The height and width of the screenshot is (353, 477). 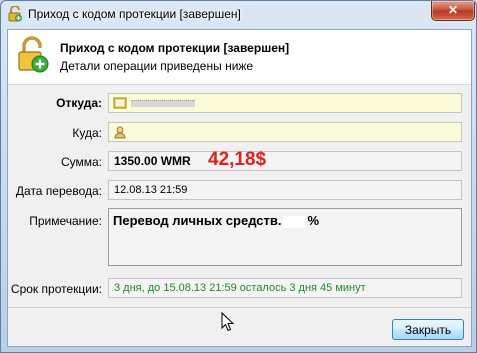 I want to click on redacted-note, so click(x=294, y=221).